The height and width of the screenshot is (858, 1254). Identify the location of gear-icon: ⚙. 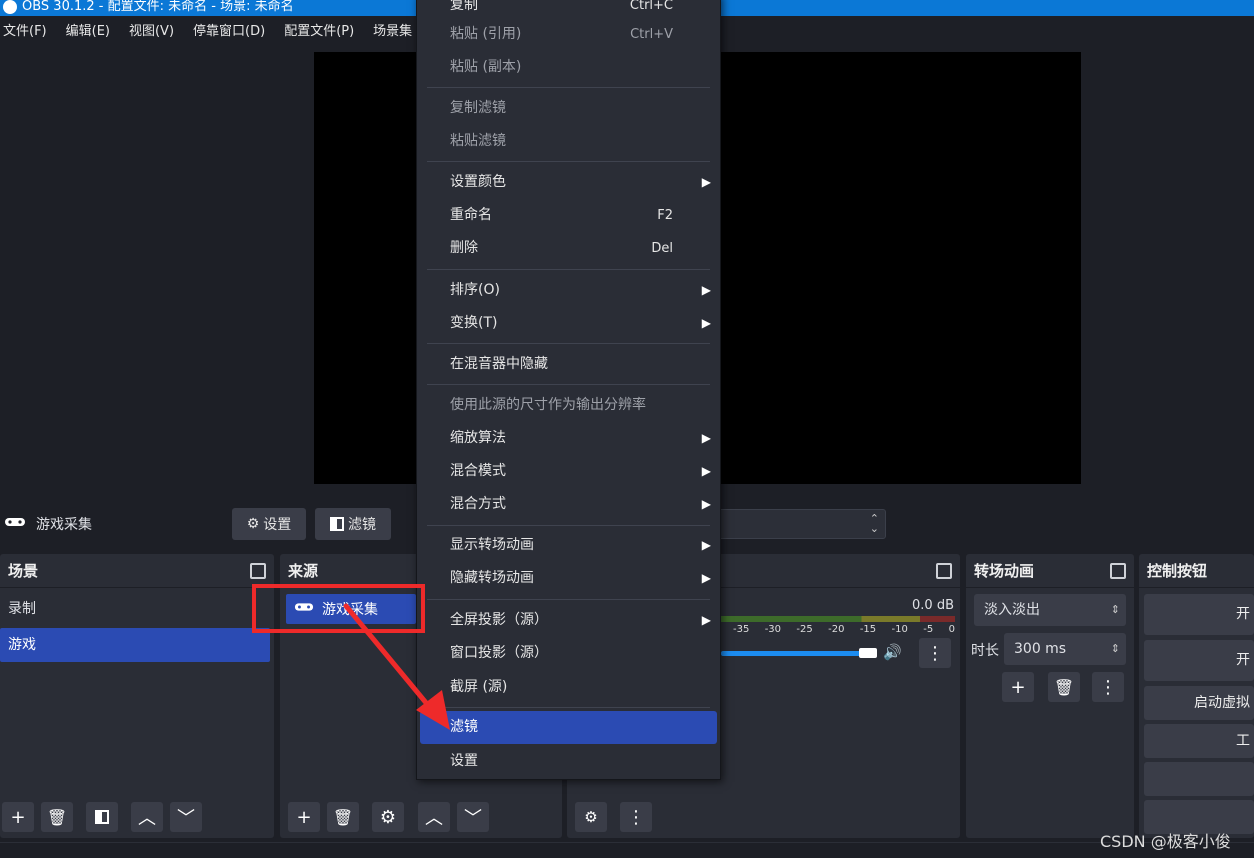
(253, 524).